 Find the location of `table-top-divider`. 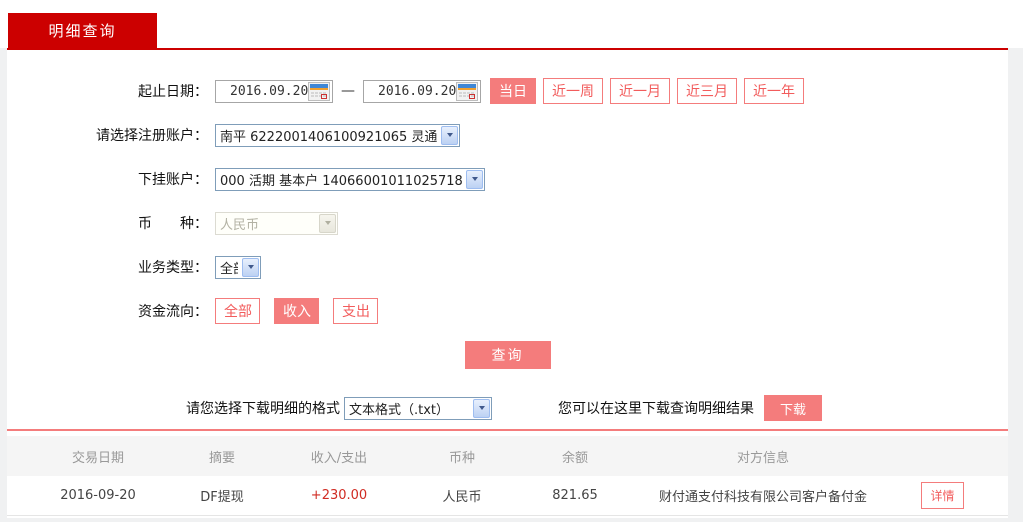

table-top-divider is located at coordinates (507, 430).